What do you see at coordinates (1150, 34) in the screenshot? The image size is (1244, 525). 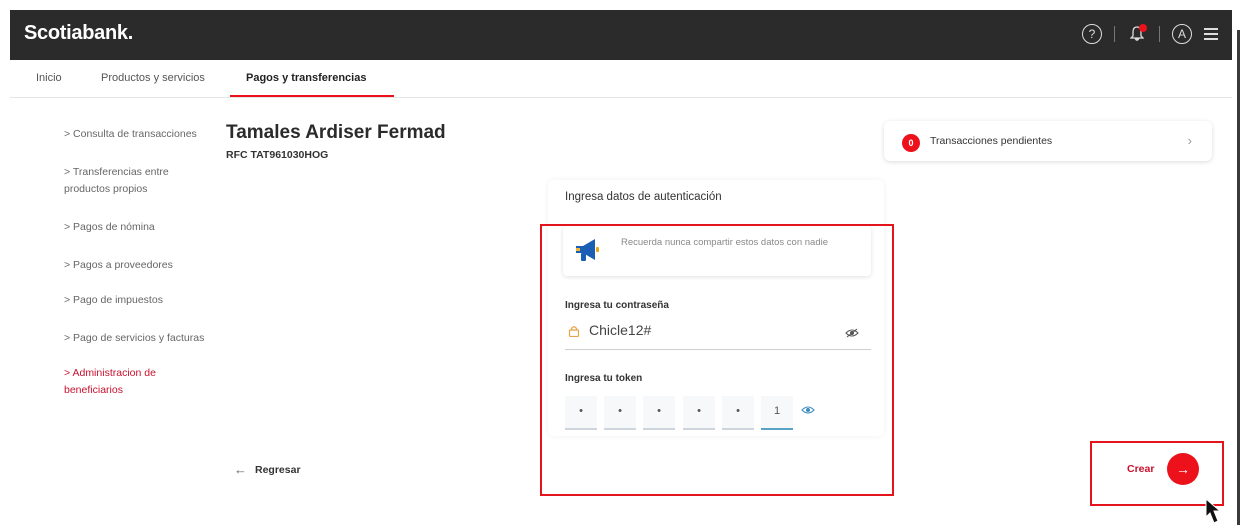 I see `header-icons: ? A` at bounding box center [1150, 34].